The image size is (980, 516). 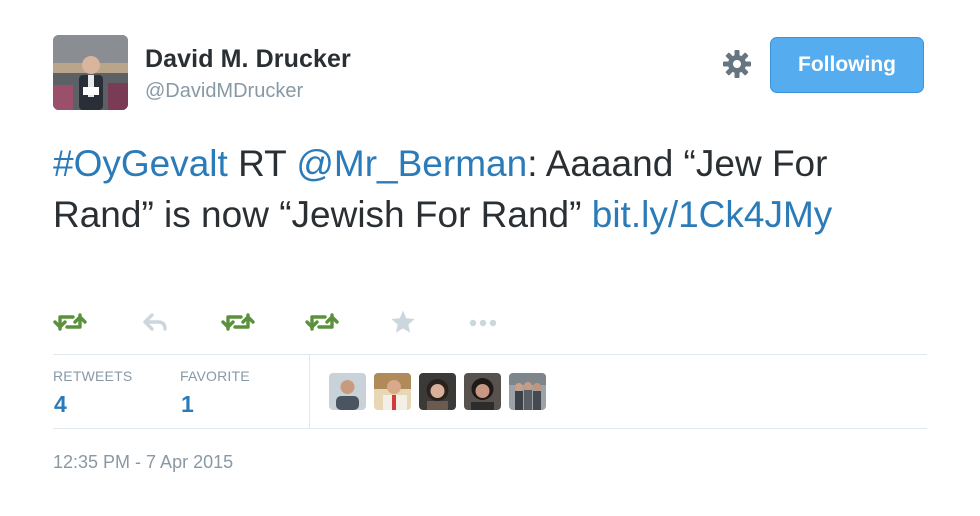 What do you see at coordinates (403, 322) in the screenshot?
I see `favorite-star-icon` at bounding box center [403, 322].